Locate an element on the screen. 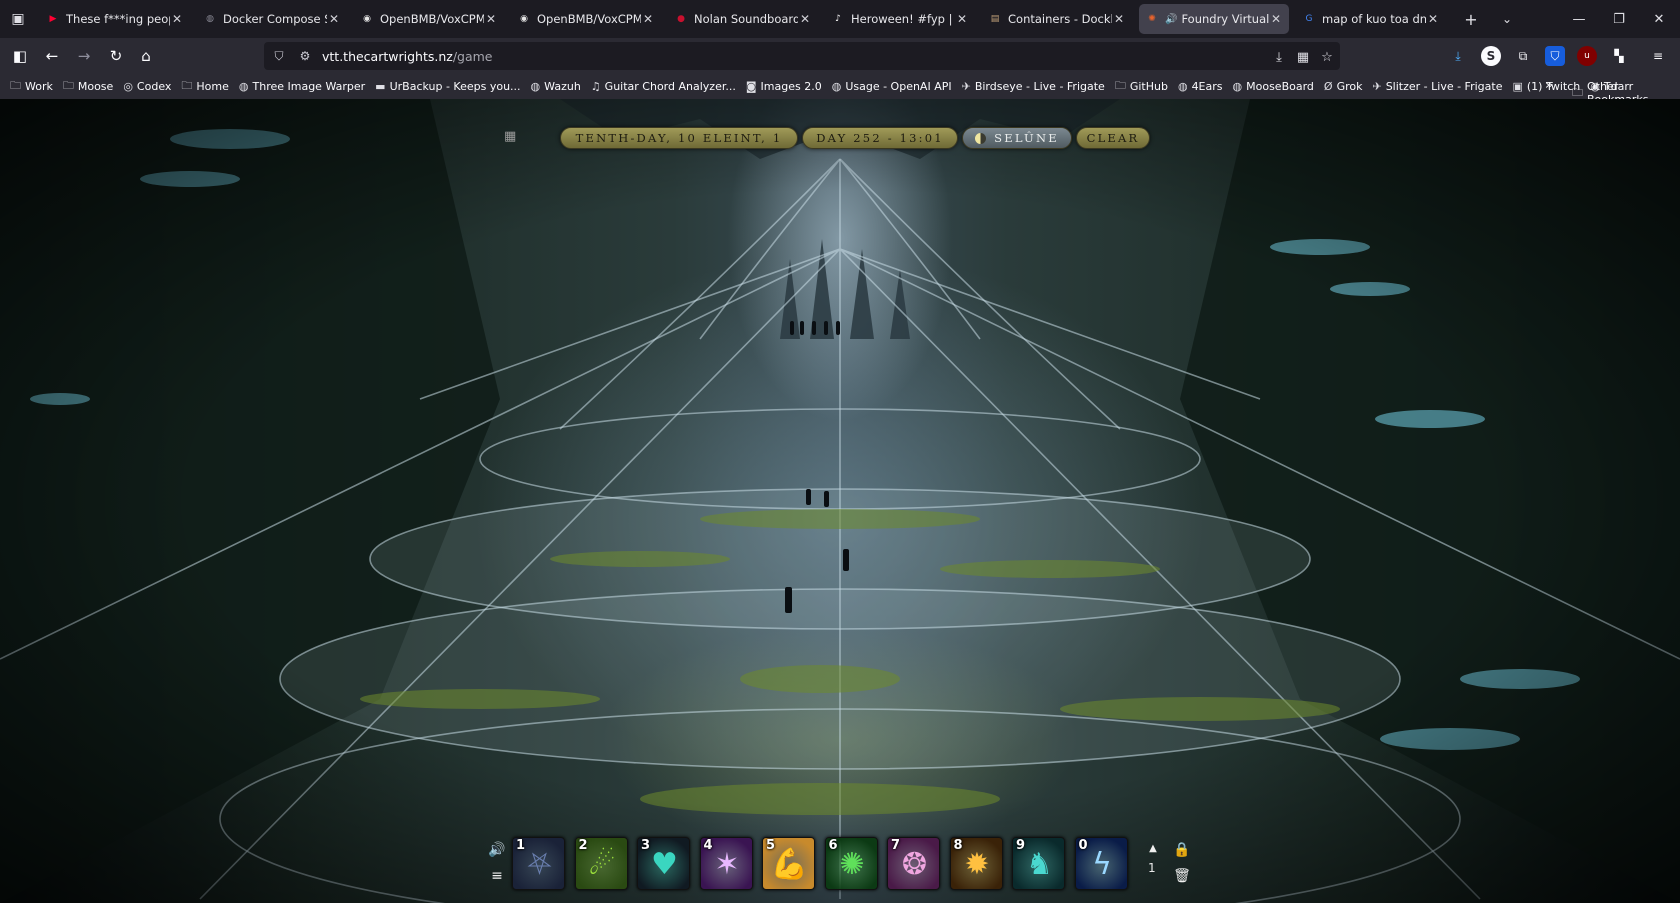 This screenshot has height=903, width=1680. bookmark-item: ◍ Wazuh is located at coordinates (556, 86).